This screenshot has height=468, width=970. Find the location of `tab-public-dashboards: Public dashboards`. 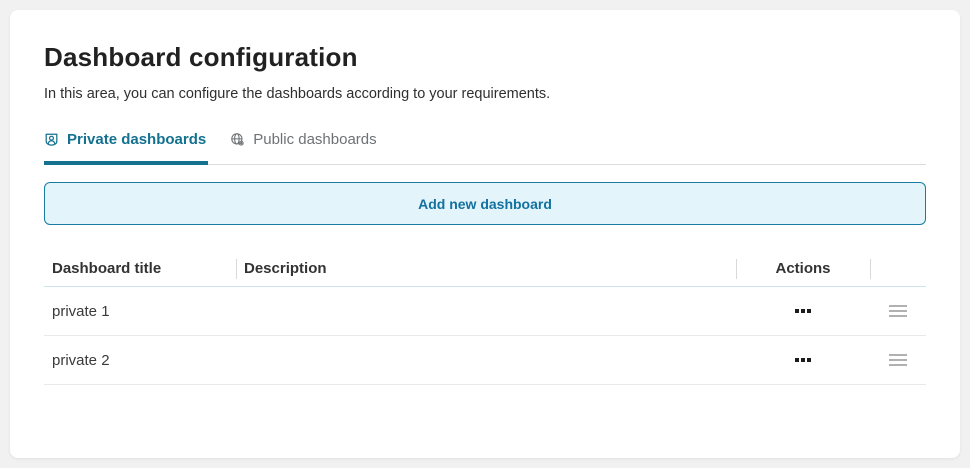

tab-public-dashboards: Public dashboards is located at coordinates (304, 148).